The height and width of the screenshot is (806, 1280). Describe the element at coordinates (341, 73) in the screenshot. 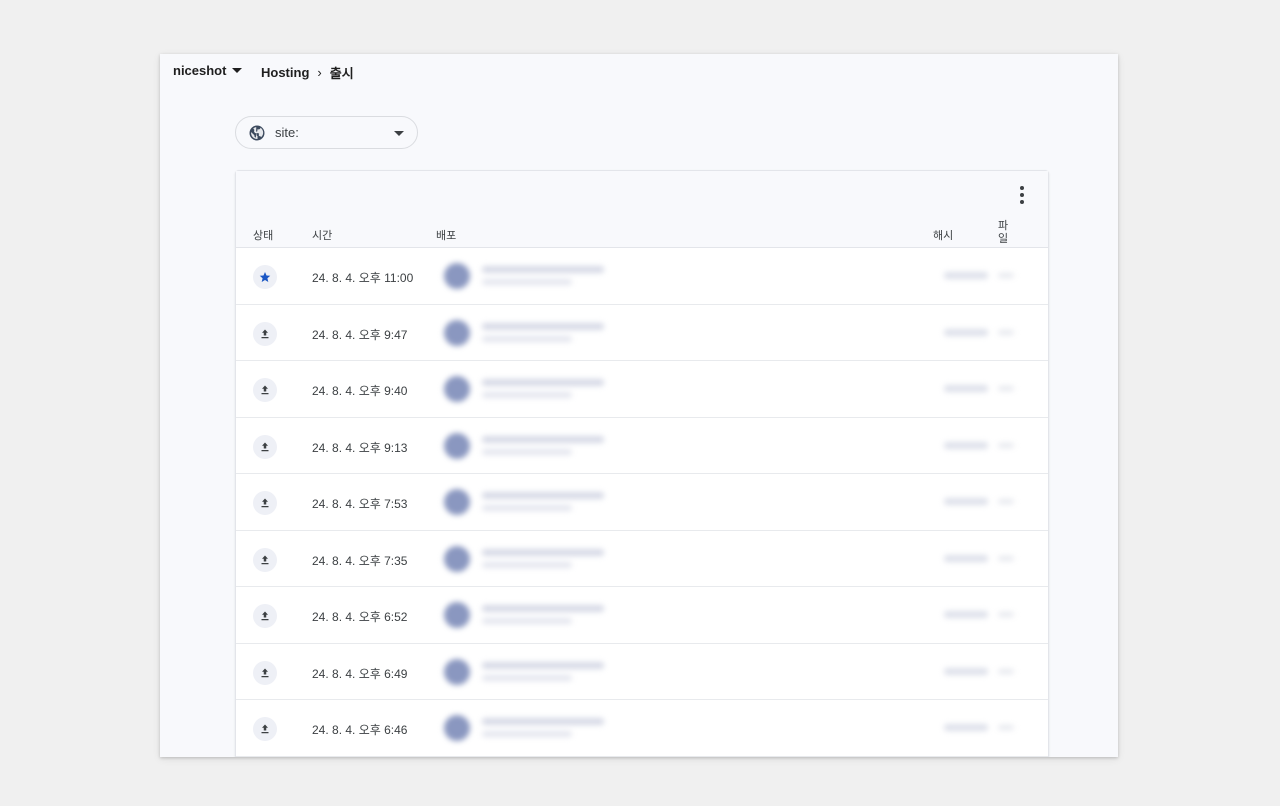

I see `breadcrumb-release: 출시` at that location.